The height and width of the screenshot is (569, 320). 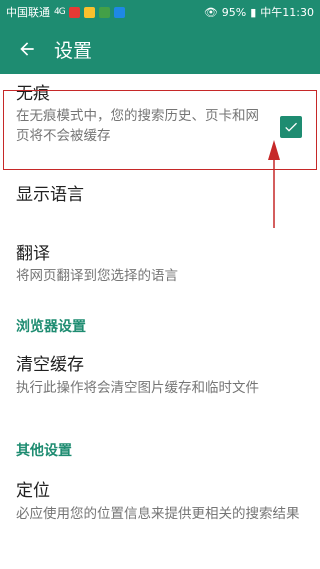 What do you see at coordinates (33, 491) in the screenshot?
I see `location-title: 定位` at bounding box center [33, 491].